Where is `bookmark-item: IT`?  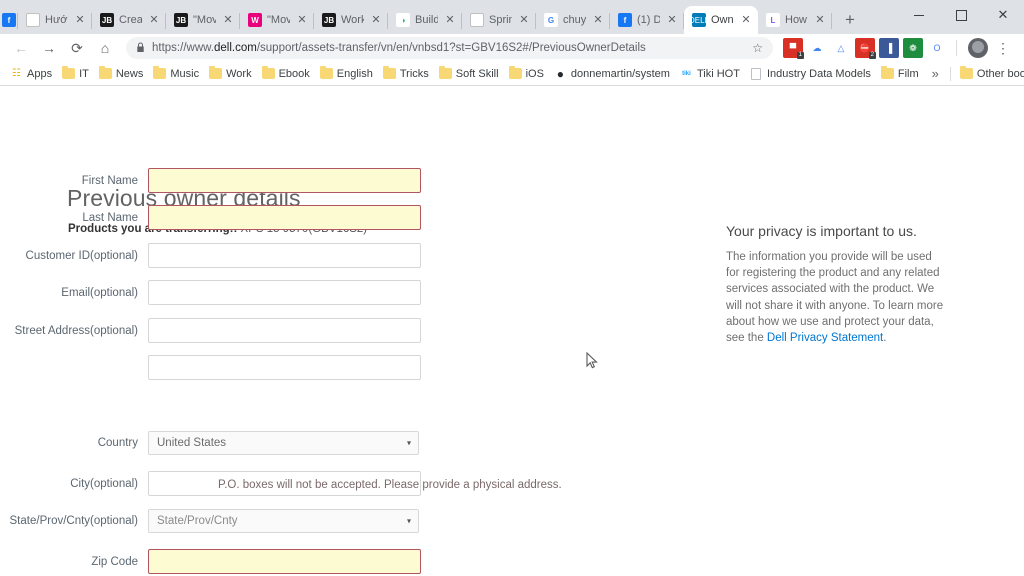 bookmark-item: IT is located at coordinates (76, 73).